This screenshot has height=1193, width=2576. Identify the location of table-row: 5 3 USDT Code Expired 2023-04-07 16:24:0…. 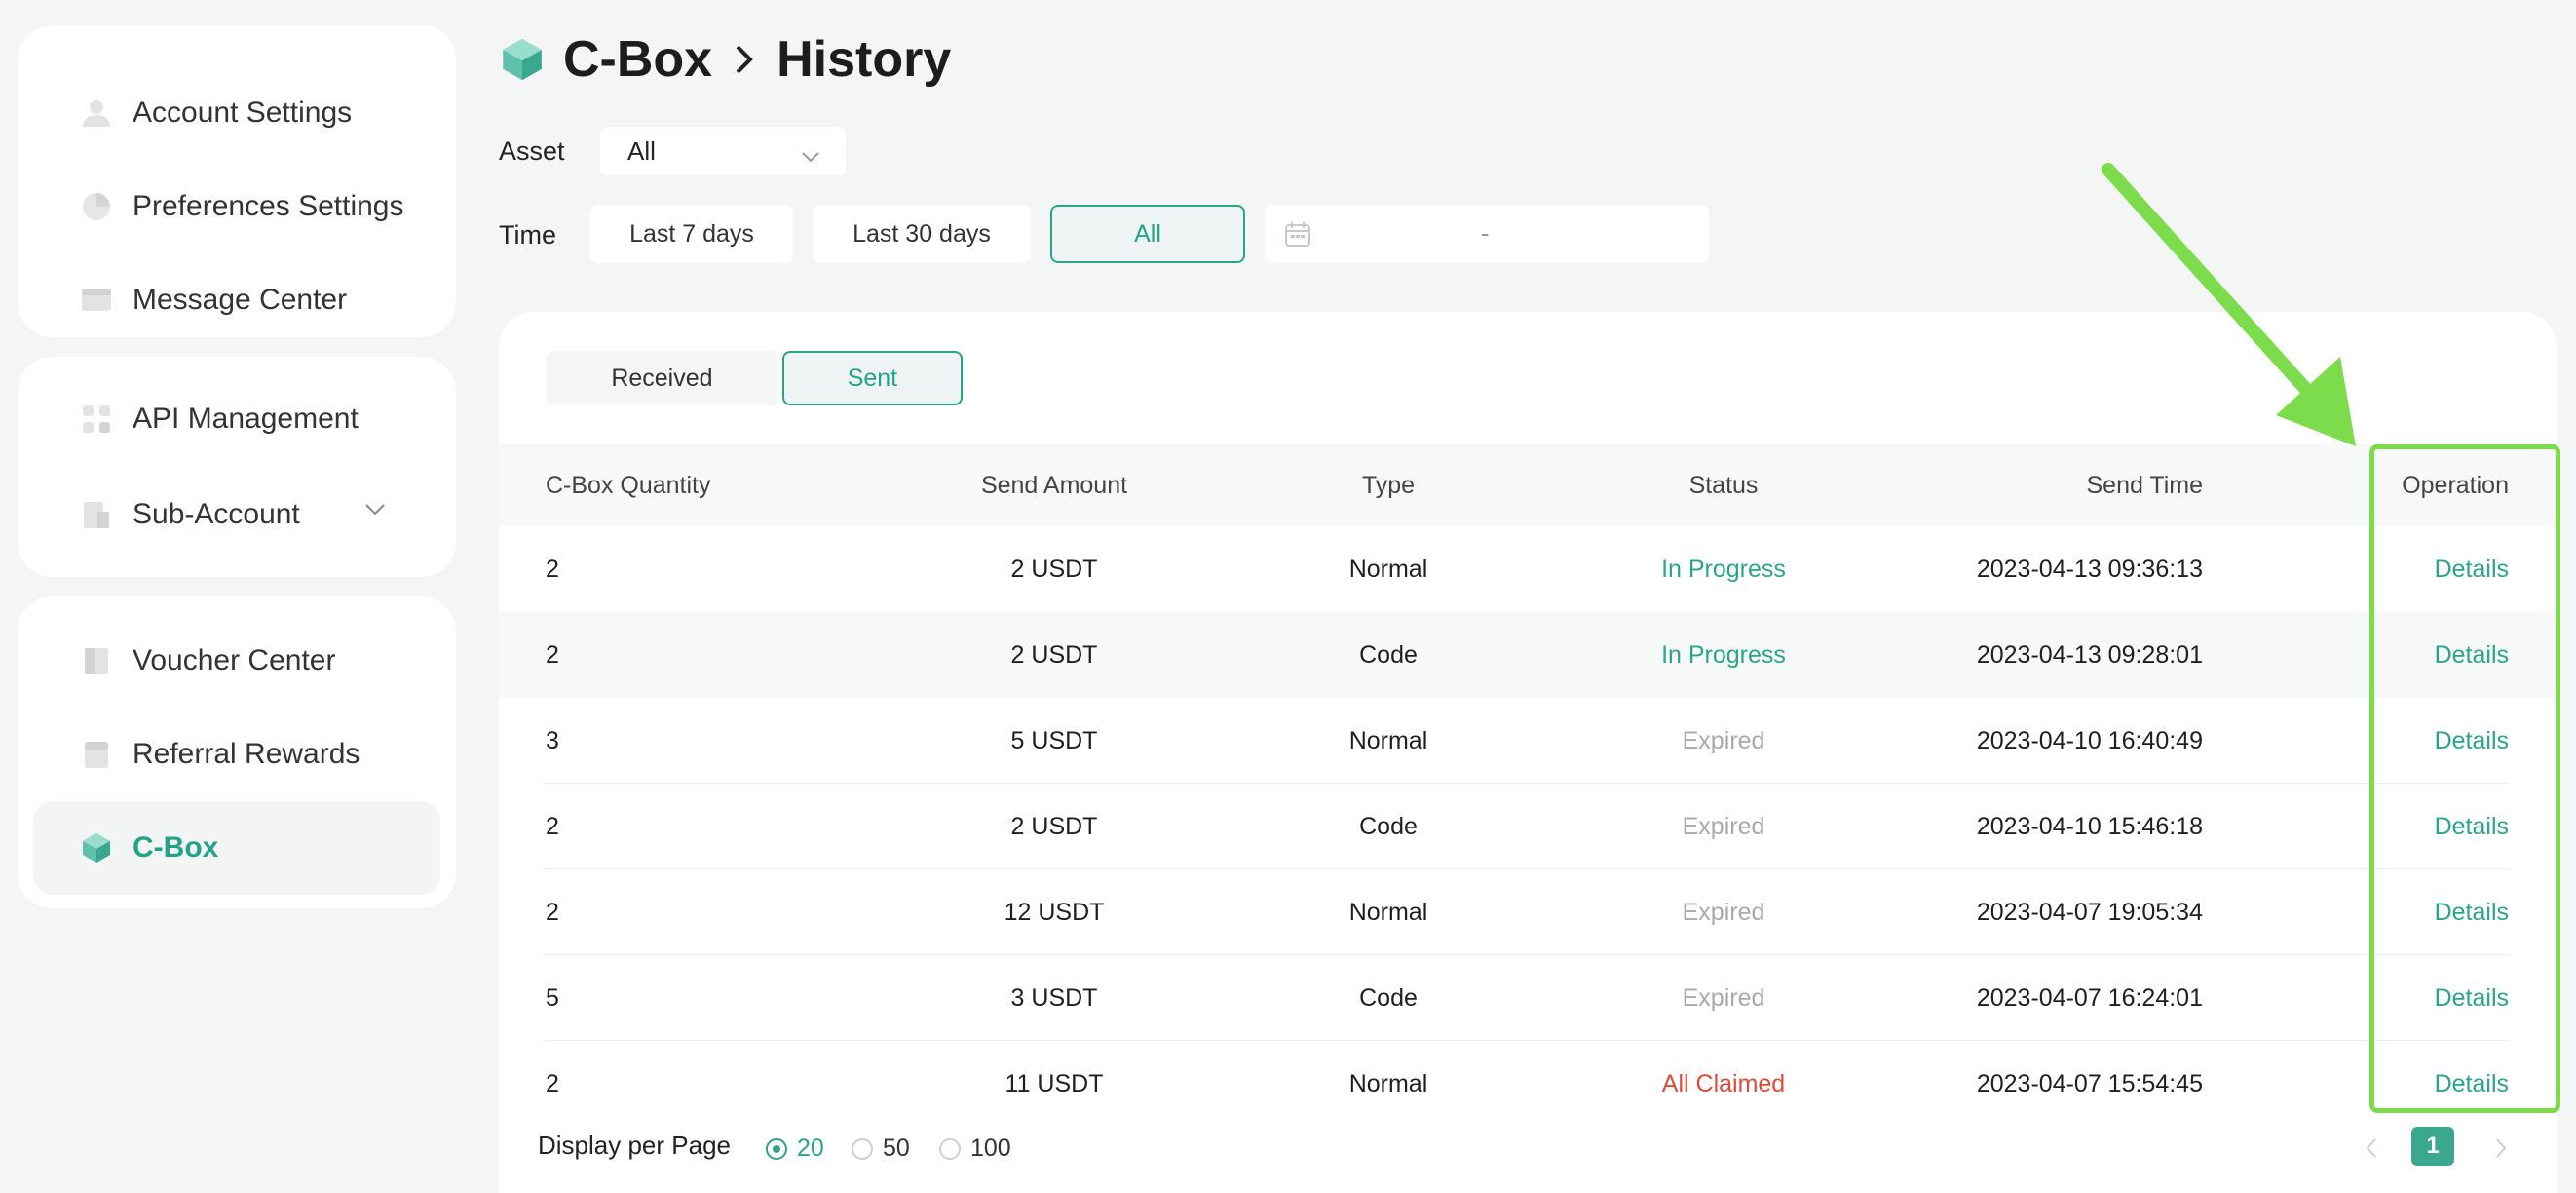
(1528, 998).